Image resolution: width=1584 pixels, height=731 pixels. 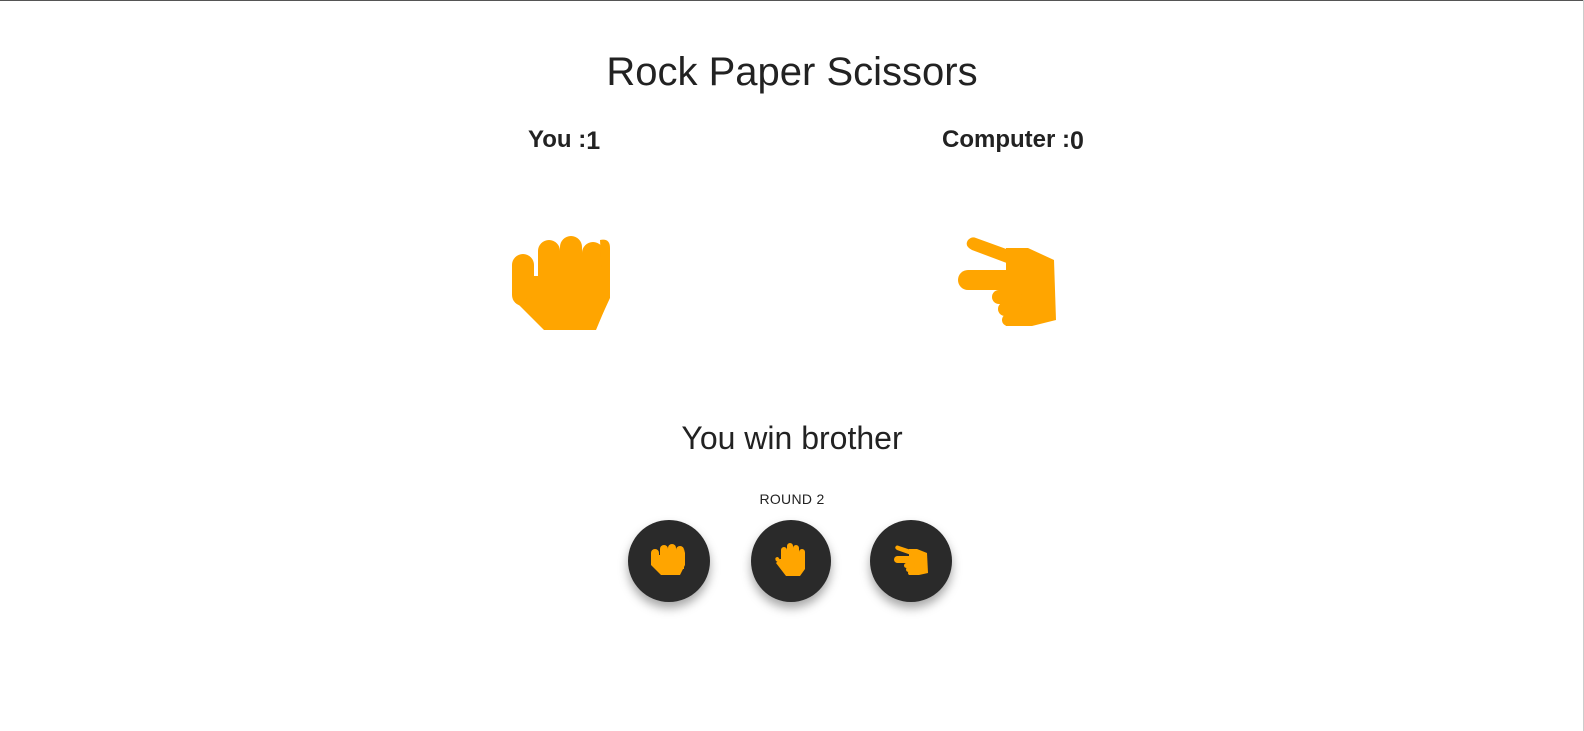 I want to click on paper-hand-icon, so click(x=791, y=561).